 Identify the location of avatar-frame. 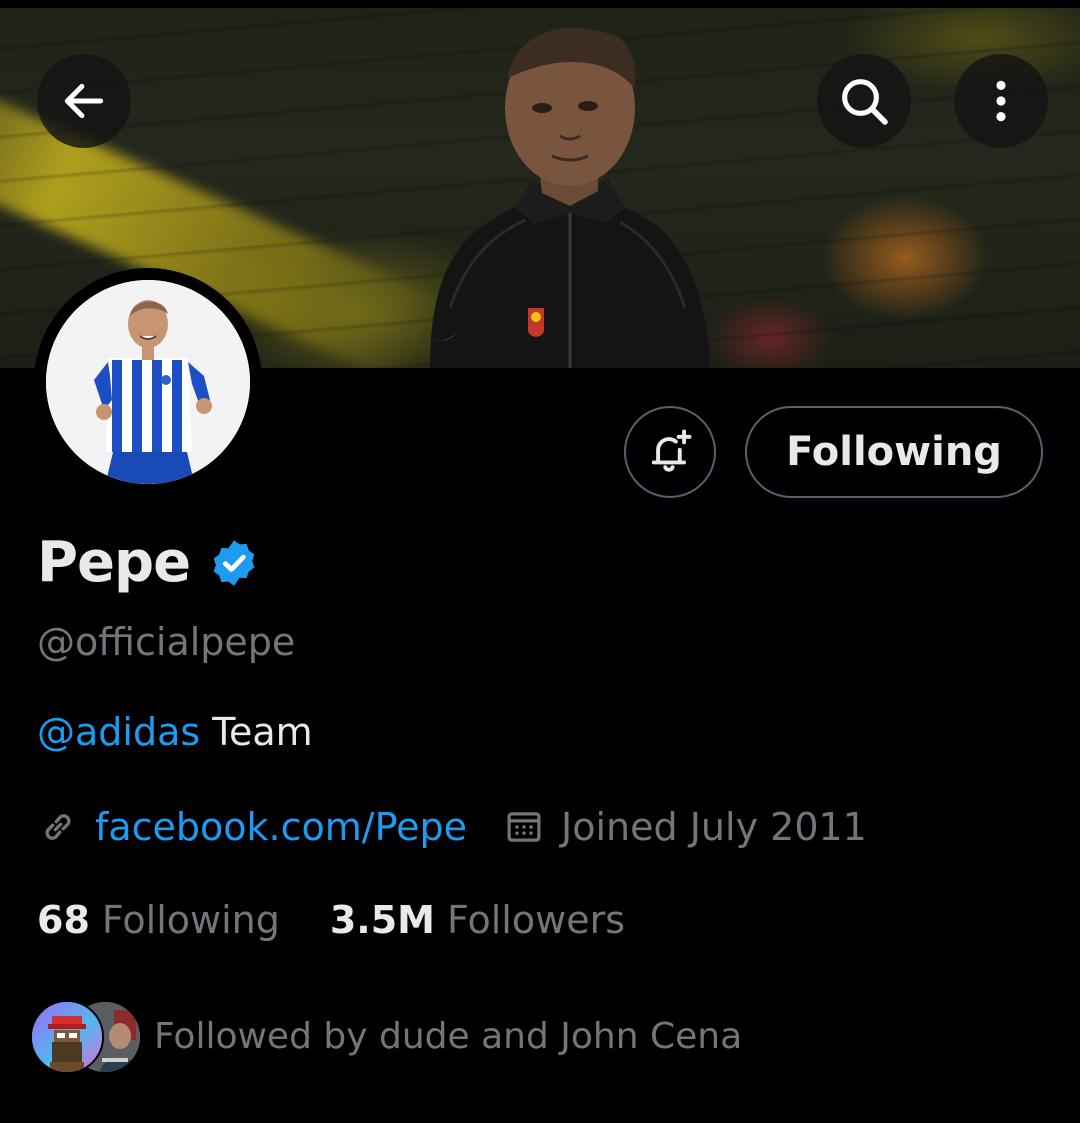
(148, 382).